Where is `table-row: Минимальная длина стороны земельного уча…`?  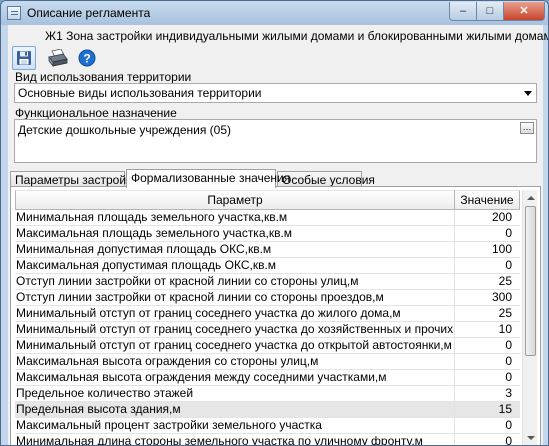 table-row: Минимальная длина стороны земельного уча… is located at coordinates (267, 439).